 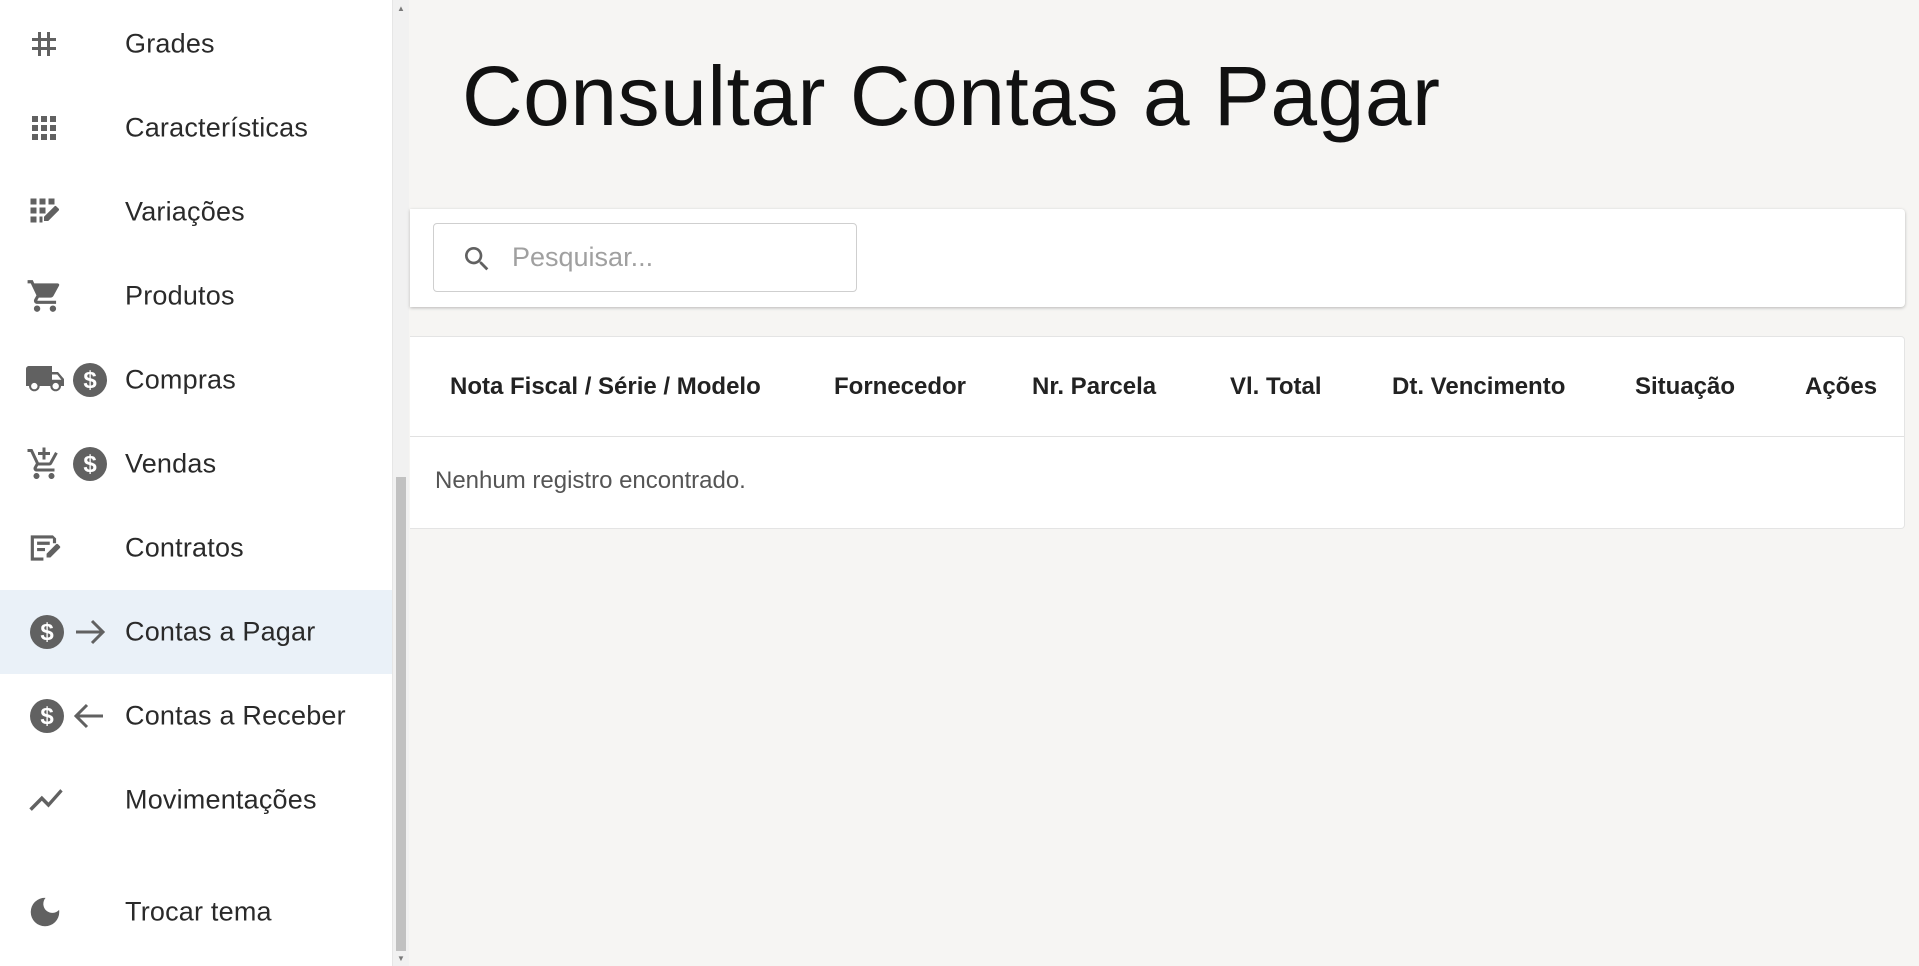 What do you see at coordinates (900, 387) in the screenshot?
I see `column-header-fornecedor: Fornecedor` at bounding box center [900, 387].